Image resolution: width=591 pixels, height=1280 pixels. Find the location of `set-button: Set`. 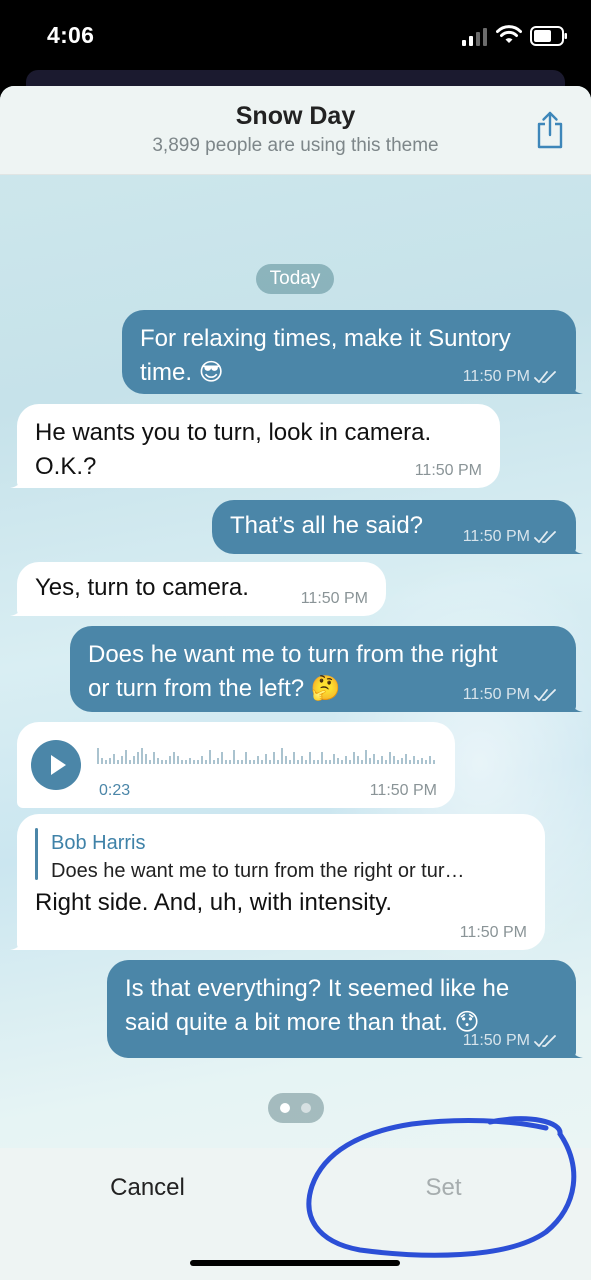

set-button: Set is located at coordinates (443, 1188).